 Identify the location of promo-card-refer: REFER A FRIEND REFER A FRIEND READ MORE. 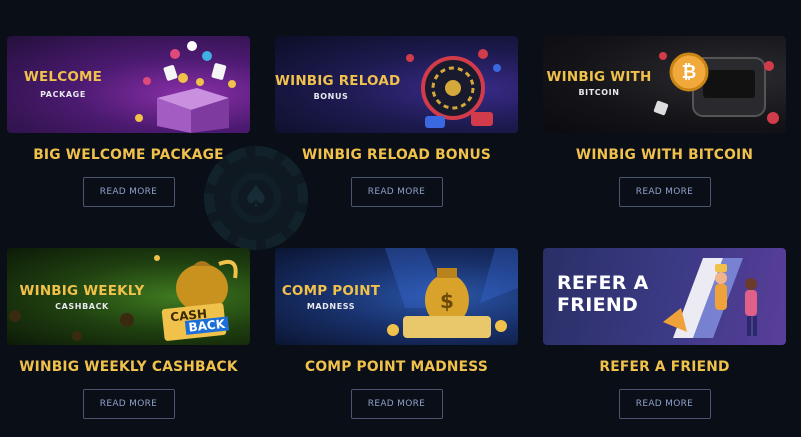
(664, 333).